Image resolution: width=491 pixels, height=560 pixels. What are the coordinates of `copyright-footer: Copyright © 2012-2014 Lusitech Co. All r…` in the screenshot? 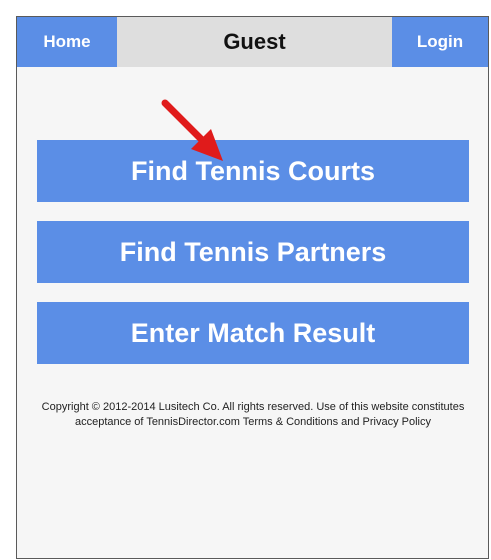 It's located at (253, 414).